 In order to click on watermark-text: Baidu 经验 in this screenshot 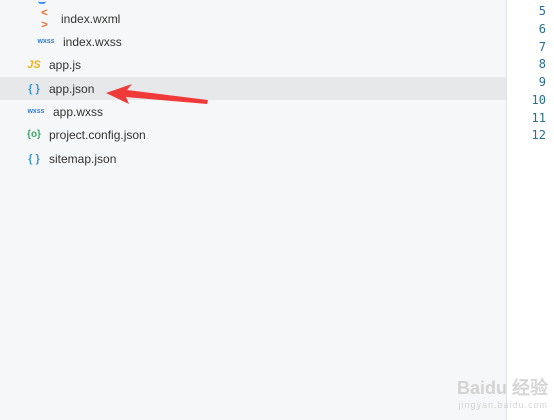, I will do `click(502, 388)`.